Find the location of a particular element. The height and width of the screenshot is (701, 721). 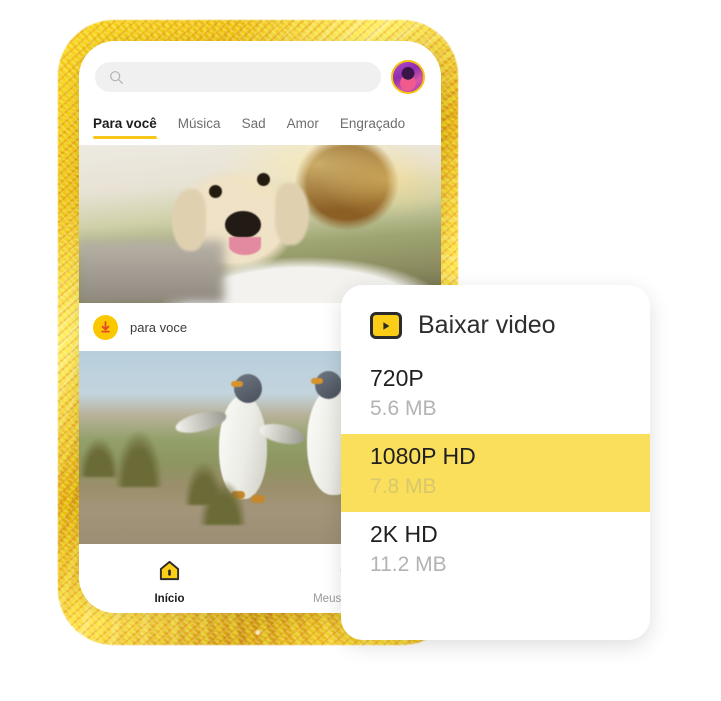

quality-option-720p: 720P 5.6 MB is located at coordinates (495, 395).